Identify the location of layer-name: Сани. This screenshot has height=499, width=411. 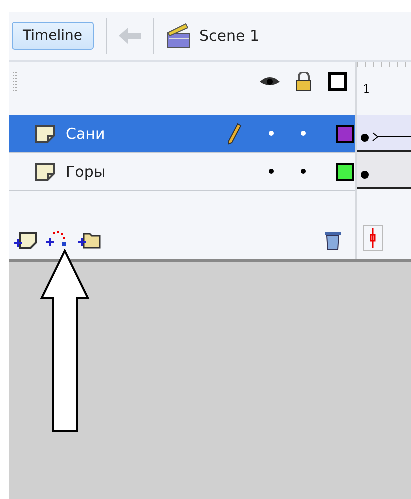
(86, 133).